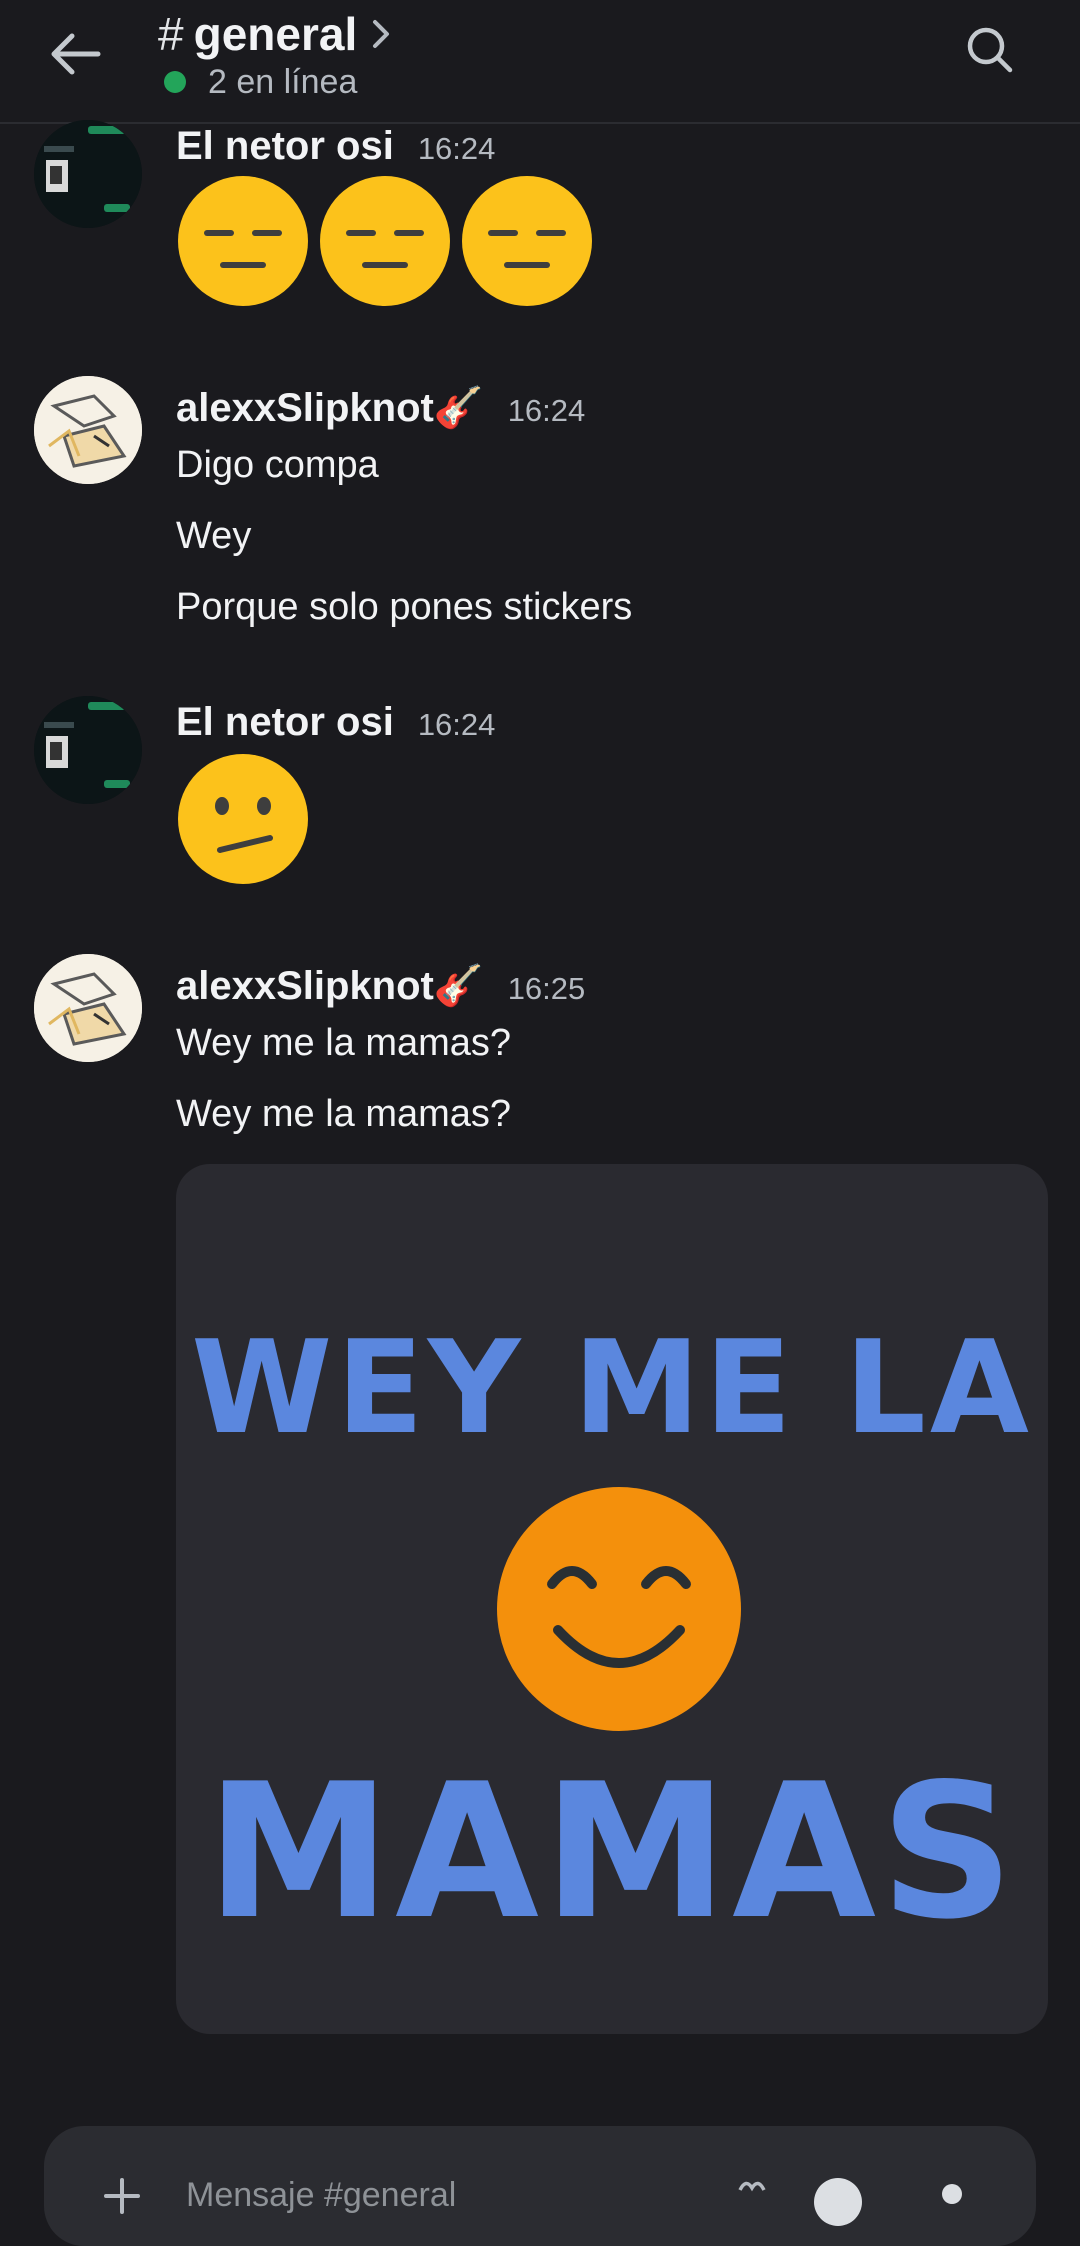 Image resolution: width=1080 pixels, height=2246 pixels. Describe the element at coordinates (171, 34) in the screenshot. I see `hash-icon: #` at that location.